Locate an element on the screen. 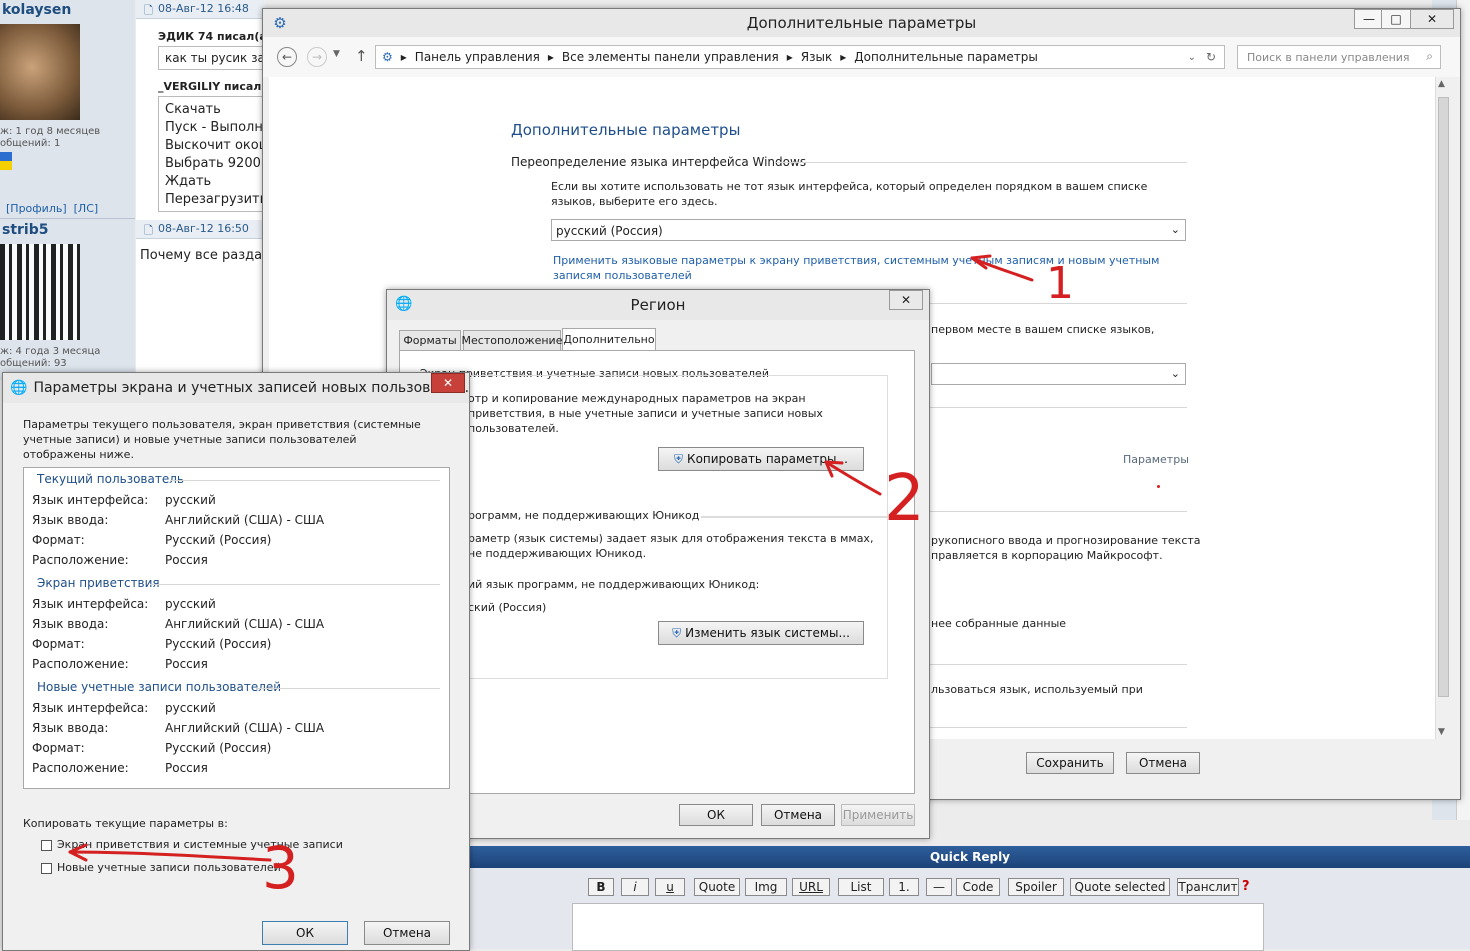 This screenshot has width=1470, height=951. annotation-number-3: 3 is located at coordinates (280, 868).